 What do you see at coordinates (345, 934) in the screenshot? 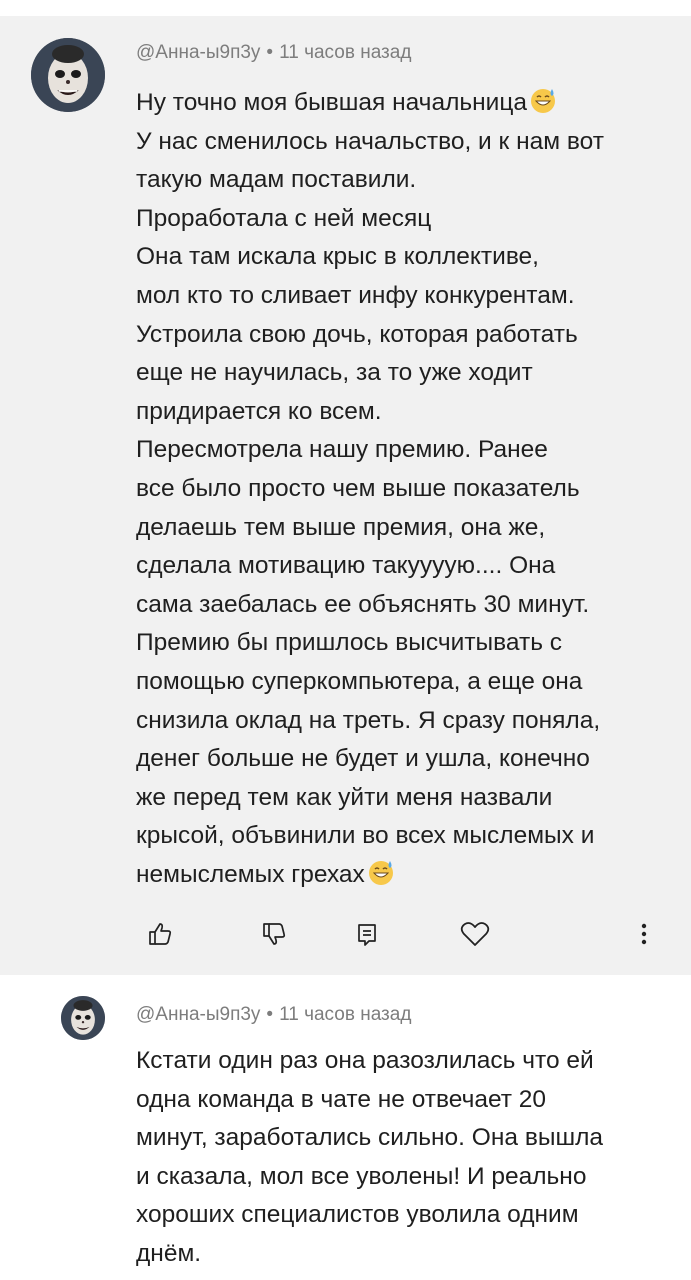
I see `comment-actions` at bounding box center [345, 934].